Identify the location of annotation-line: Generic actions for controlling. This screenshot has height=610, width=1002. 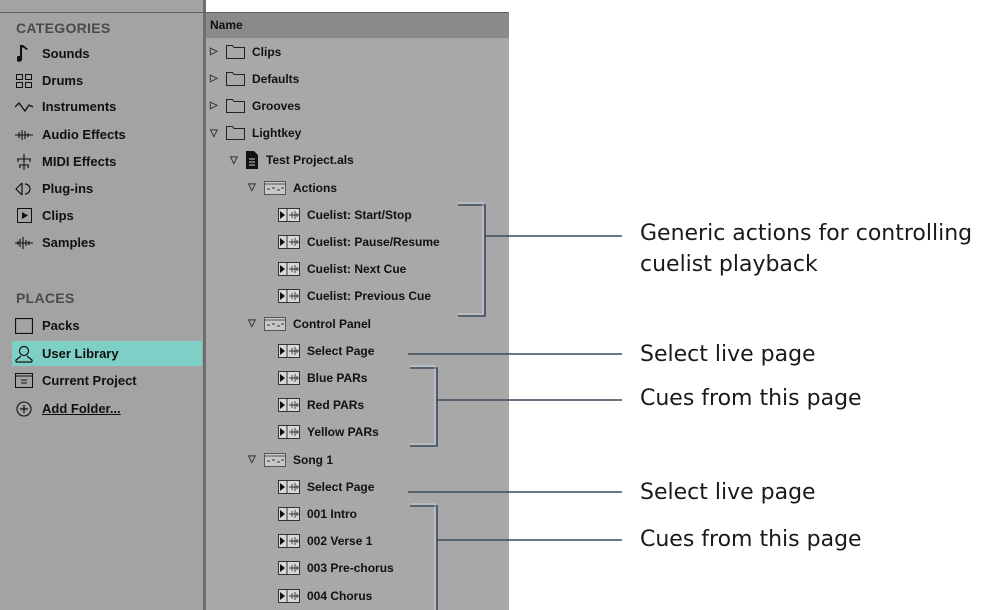
(806, 233).